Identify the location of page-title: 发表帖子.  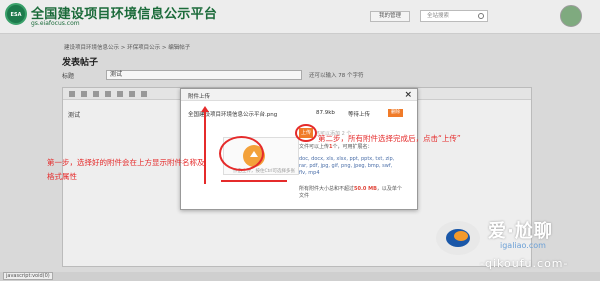
(80, 63).